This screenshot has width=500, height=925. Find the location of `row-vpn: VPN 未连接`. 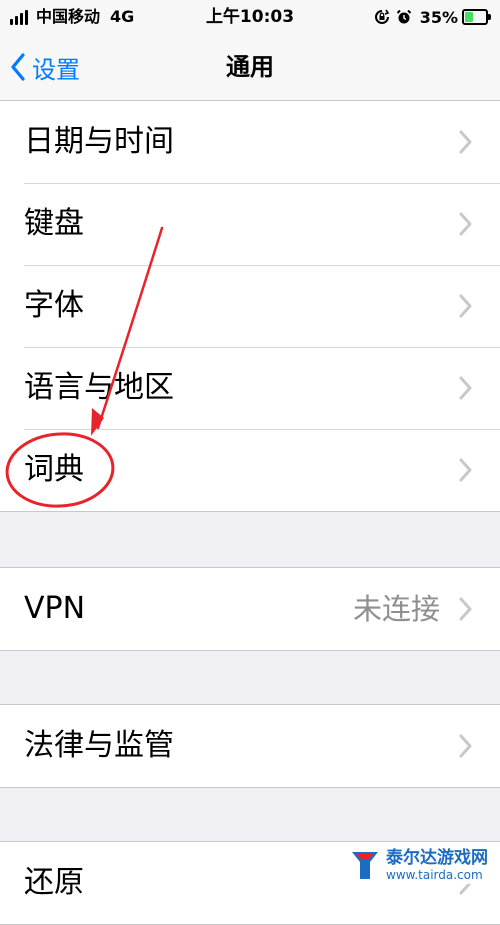

row-vpn: VPN 未连接 is located at coordinates (250, 609).